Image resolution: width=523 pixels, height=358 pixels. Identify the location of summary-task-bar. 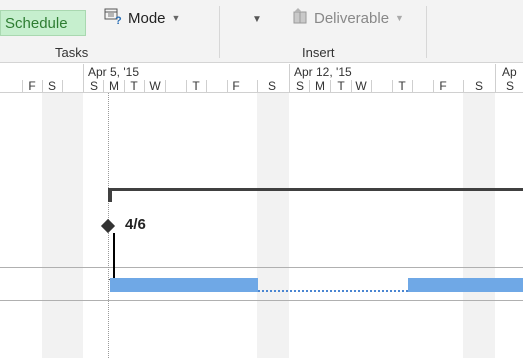
(315, 189).